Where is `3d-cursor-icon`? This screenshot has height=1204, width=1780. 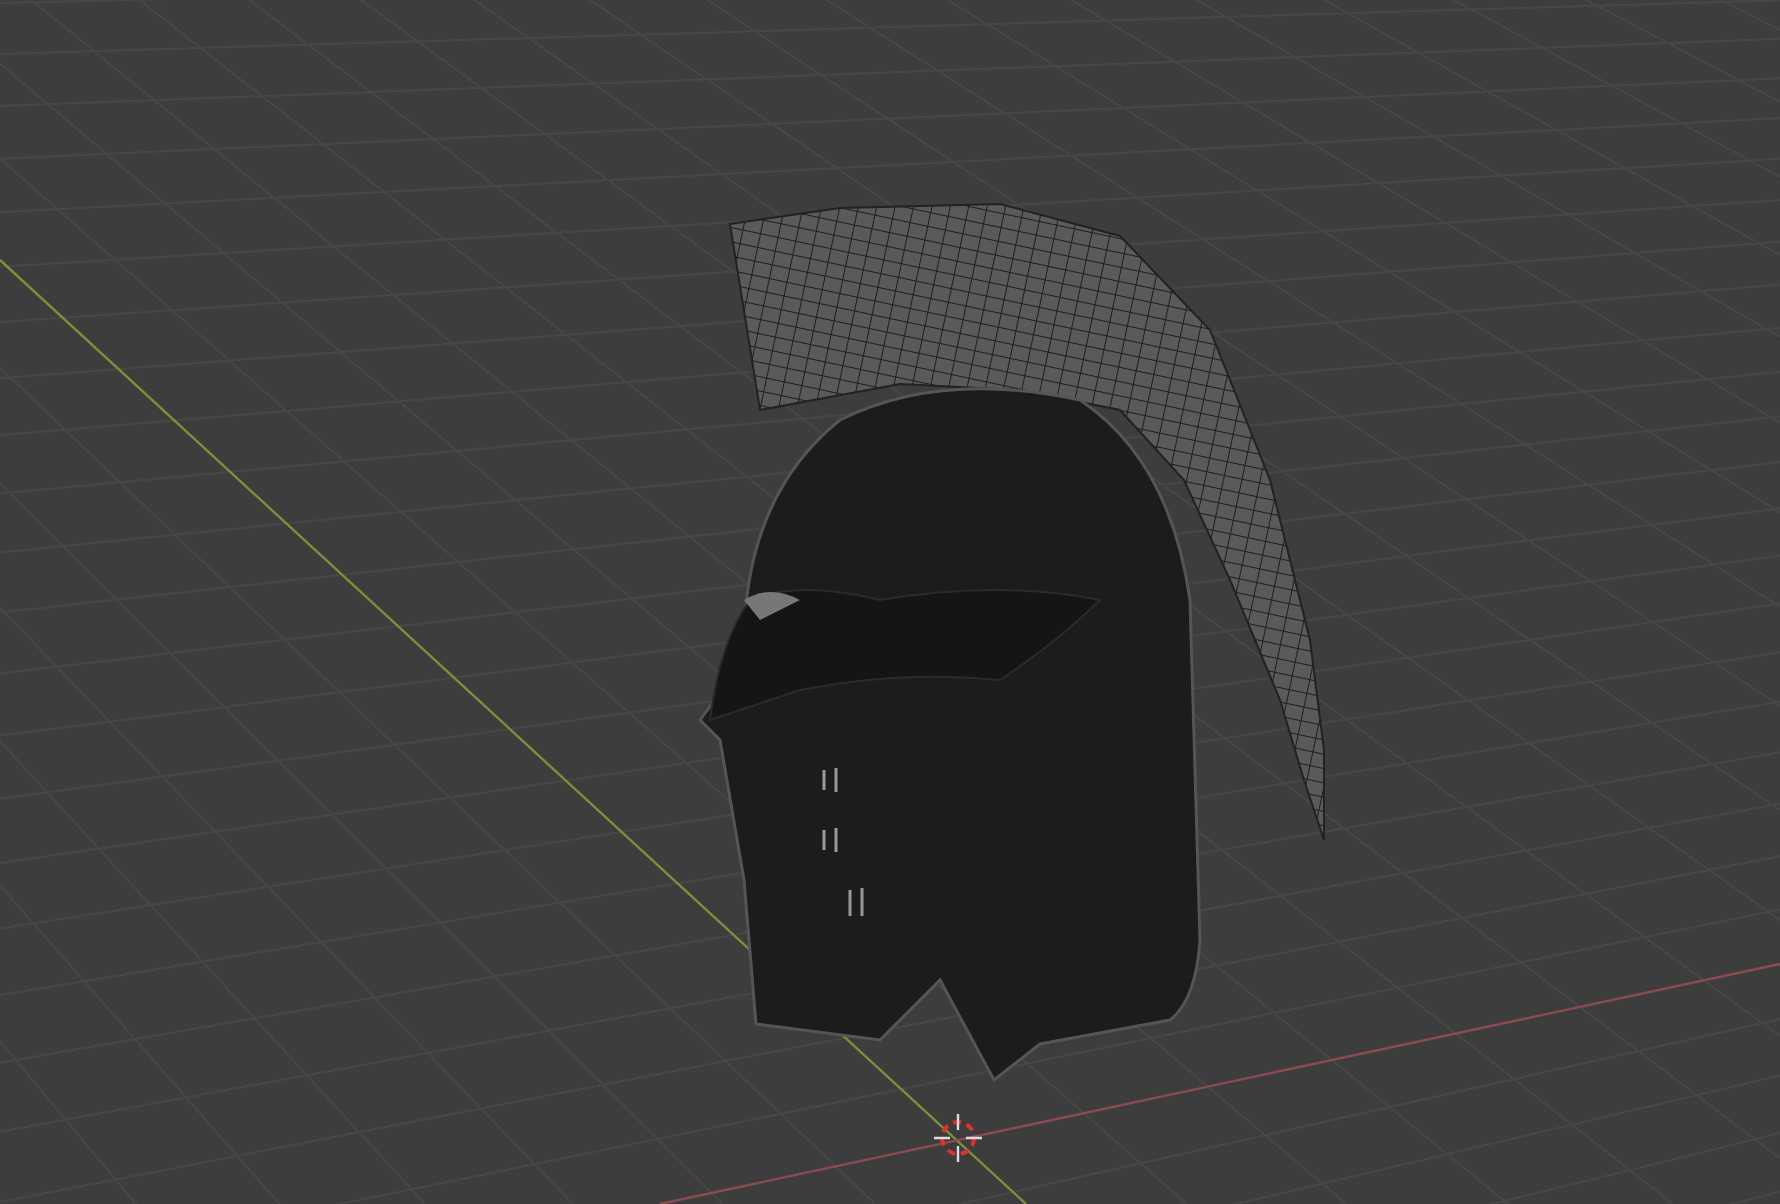 3d-cursor-icon is located at coordinates (958, 1138).